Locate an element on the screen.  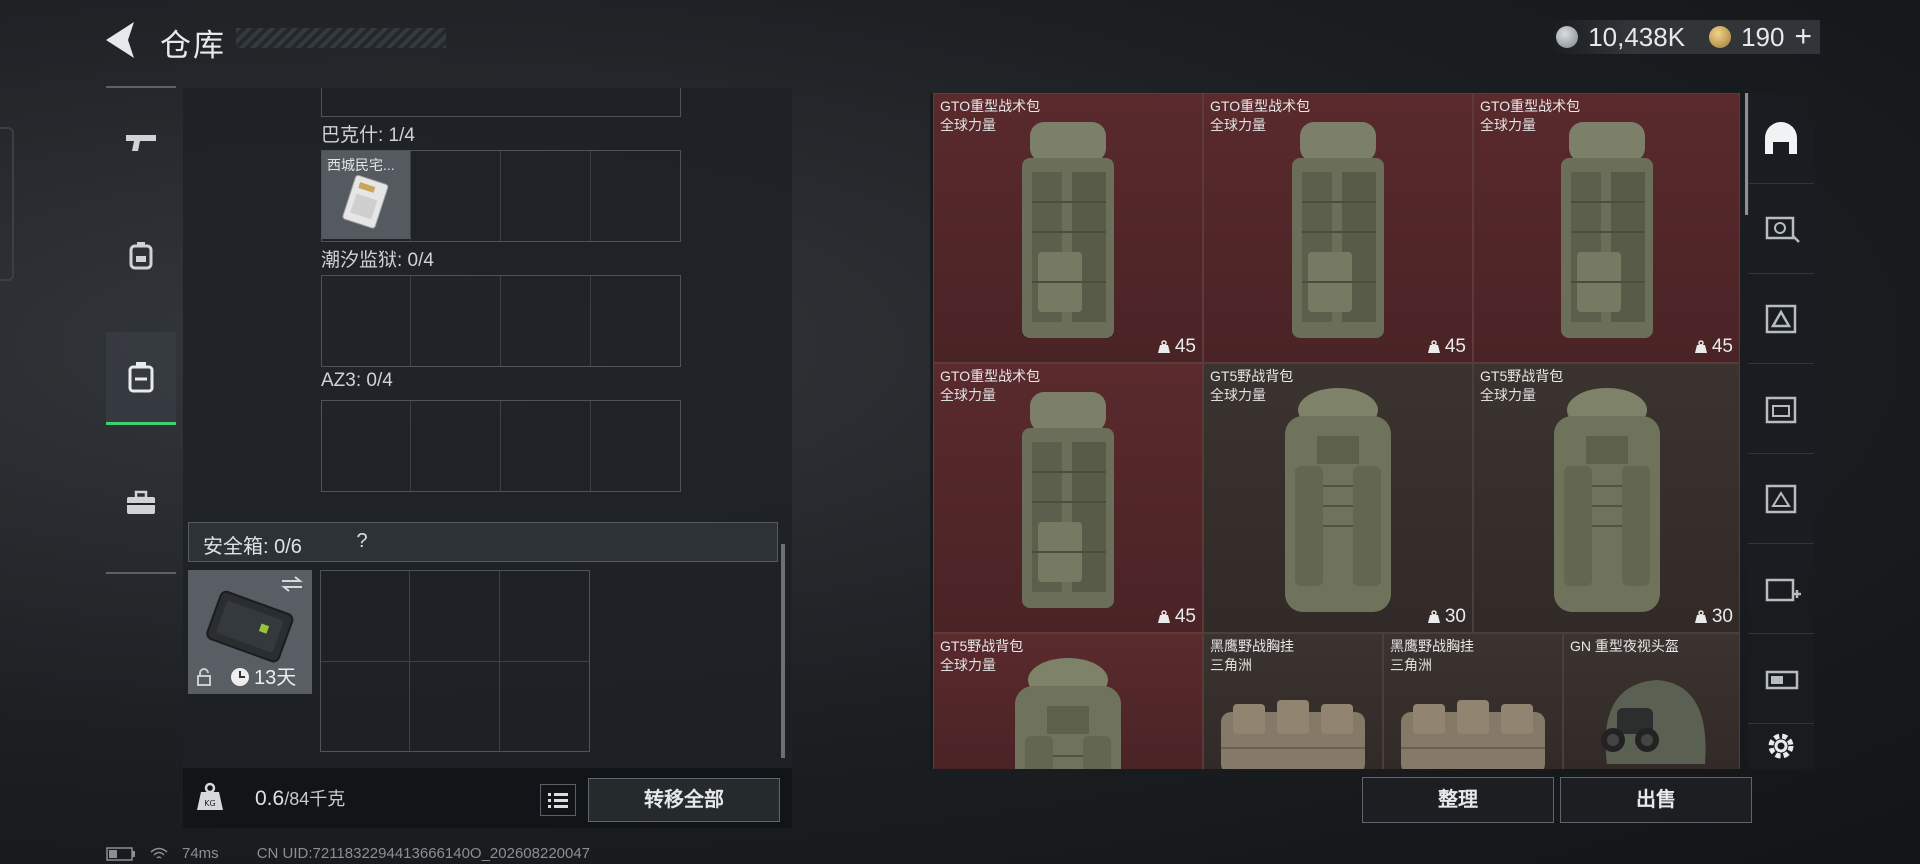
right-category-tabs is located at coordinates (1781, 431).